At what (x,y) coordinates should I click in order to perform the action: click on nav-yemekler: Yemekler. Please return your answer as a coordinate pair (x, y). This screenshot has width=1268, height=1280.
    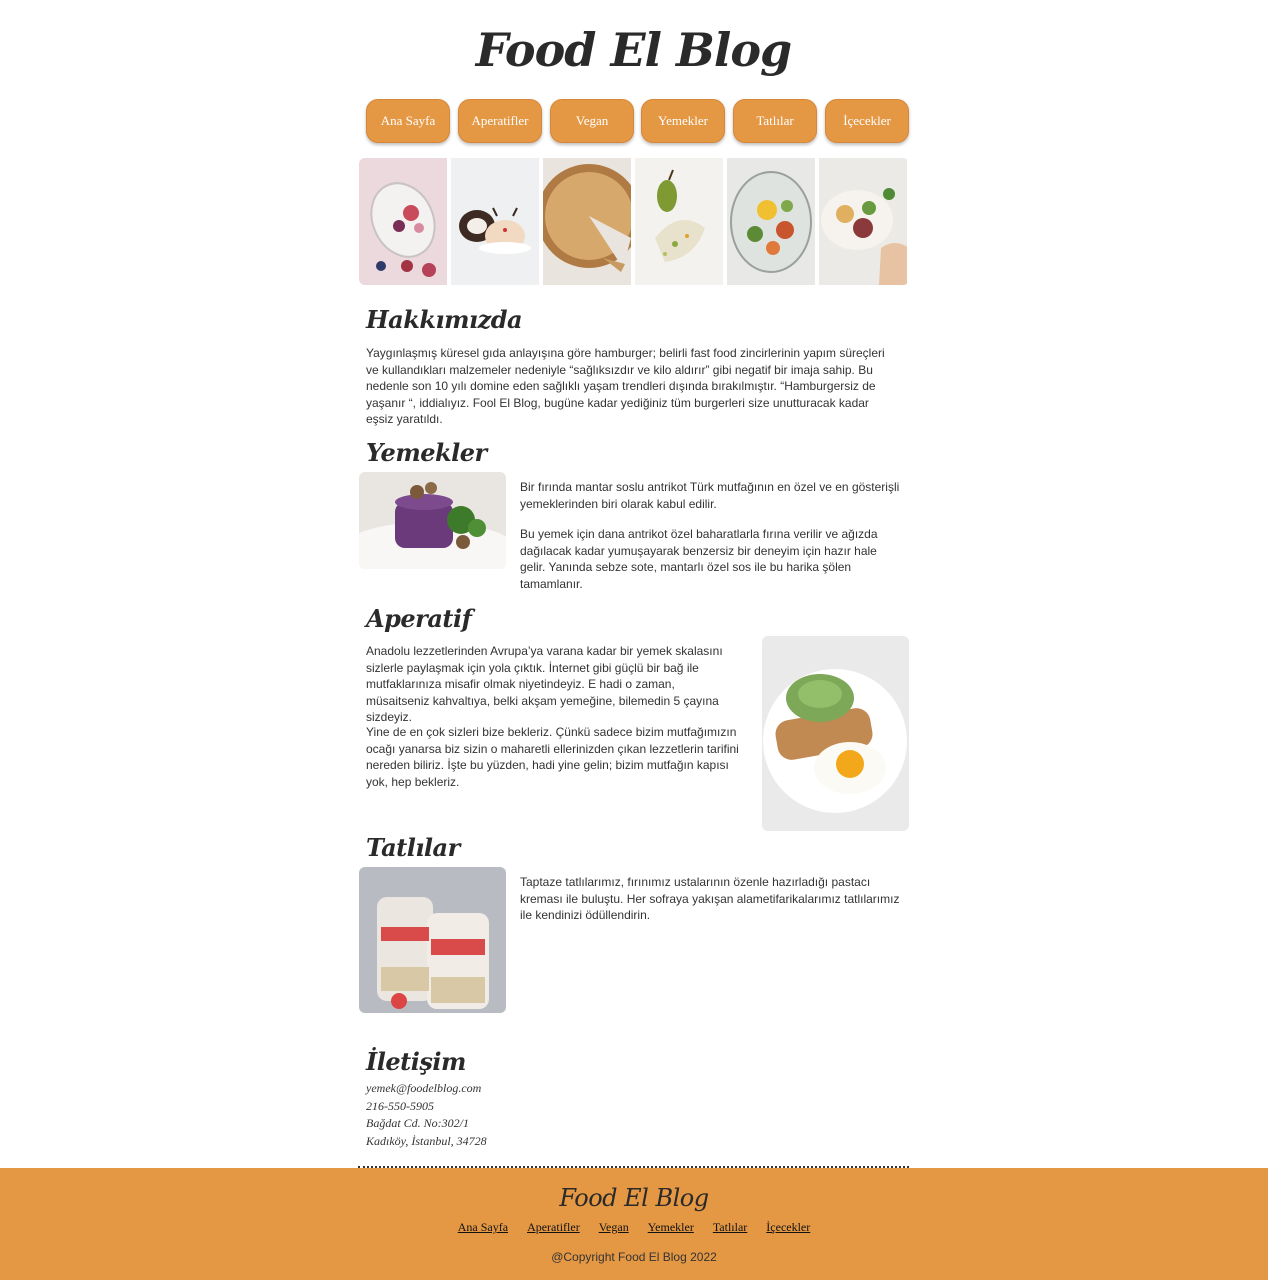
    Looking at the image, I should click on (683, 121).